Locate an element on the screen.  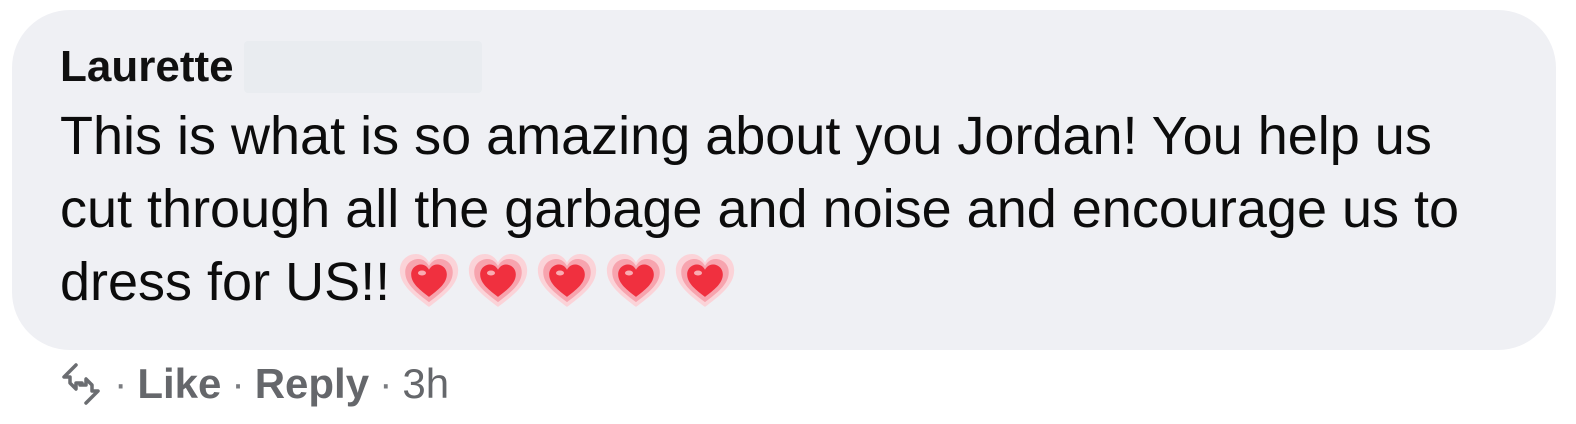
emoji-group is located at coordinates (568, 282).